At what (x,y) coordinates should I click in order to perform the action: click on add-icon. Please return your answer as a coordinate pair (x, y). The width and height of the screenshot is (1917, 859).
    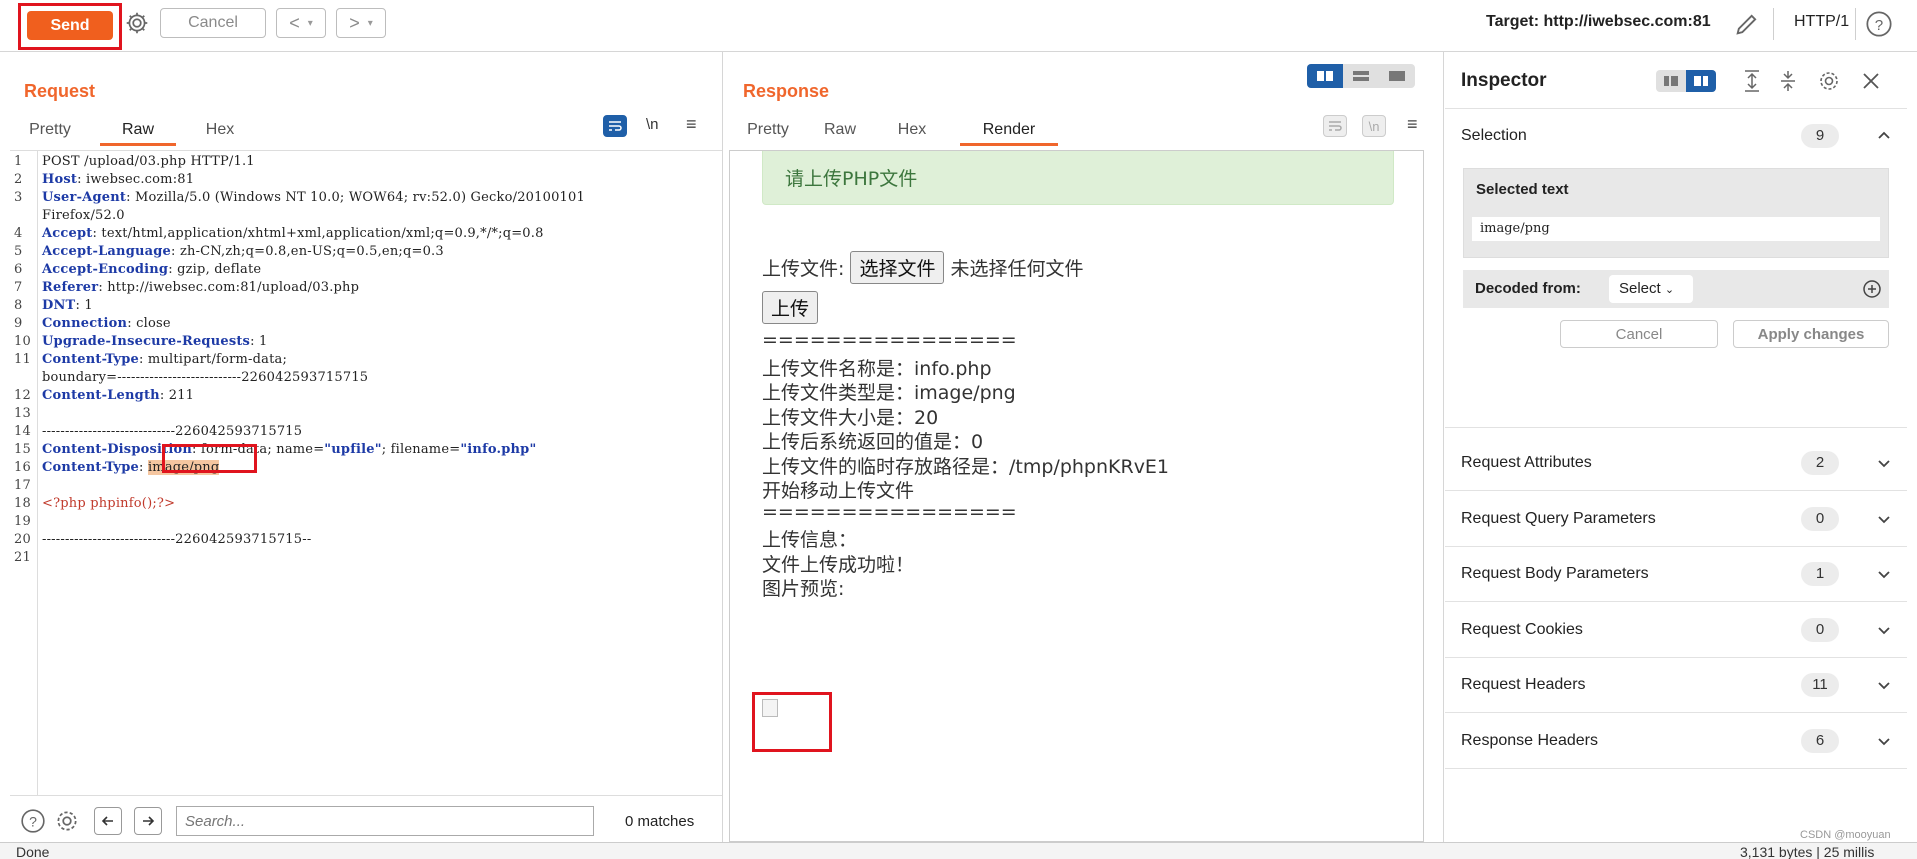
    Looking at the image, I should click on (1872, 289).